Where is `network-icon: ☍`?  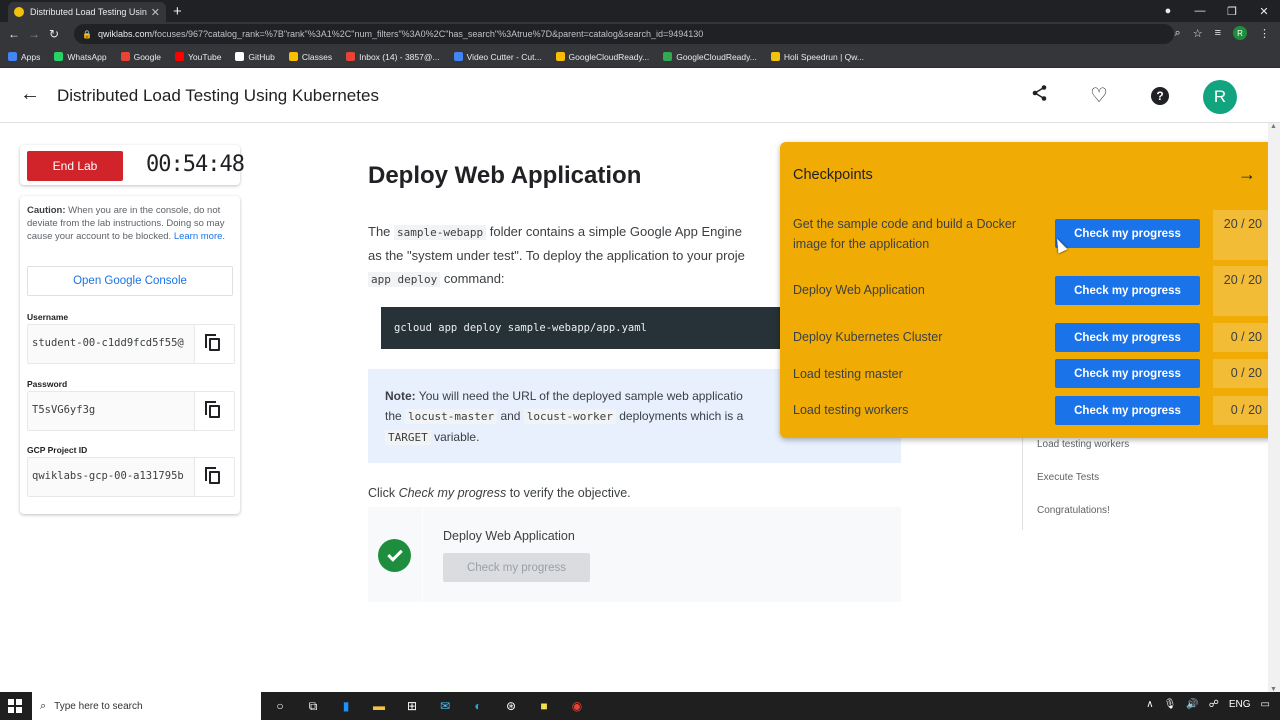
network-icon: ☍ is located at coordinates (1214, 704).